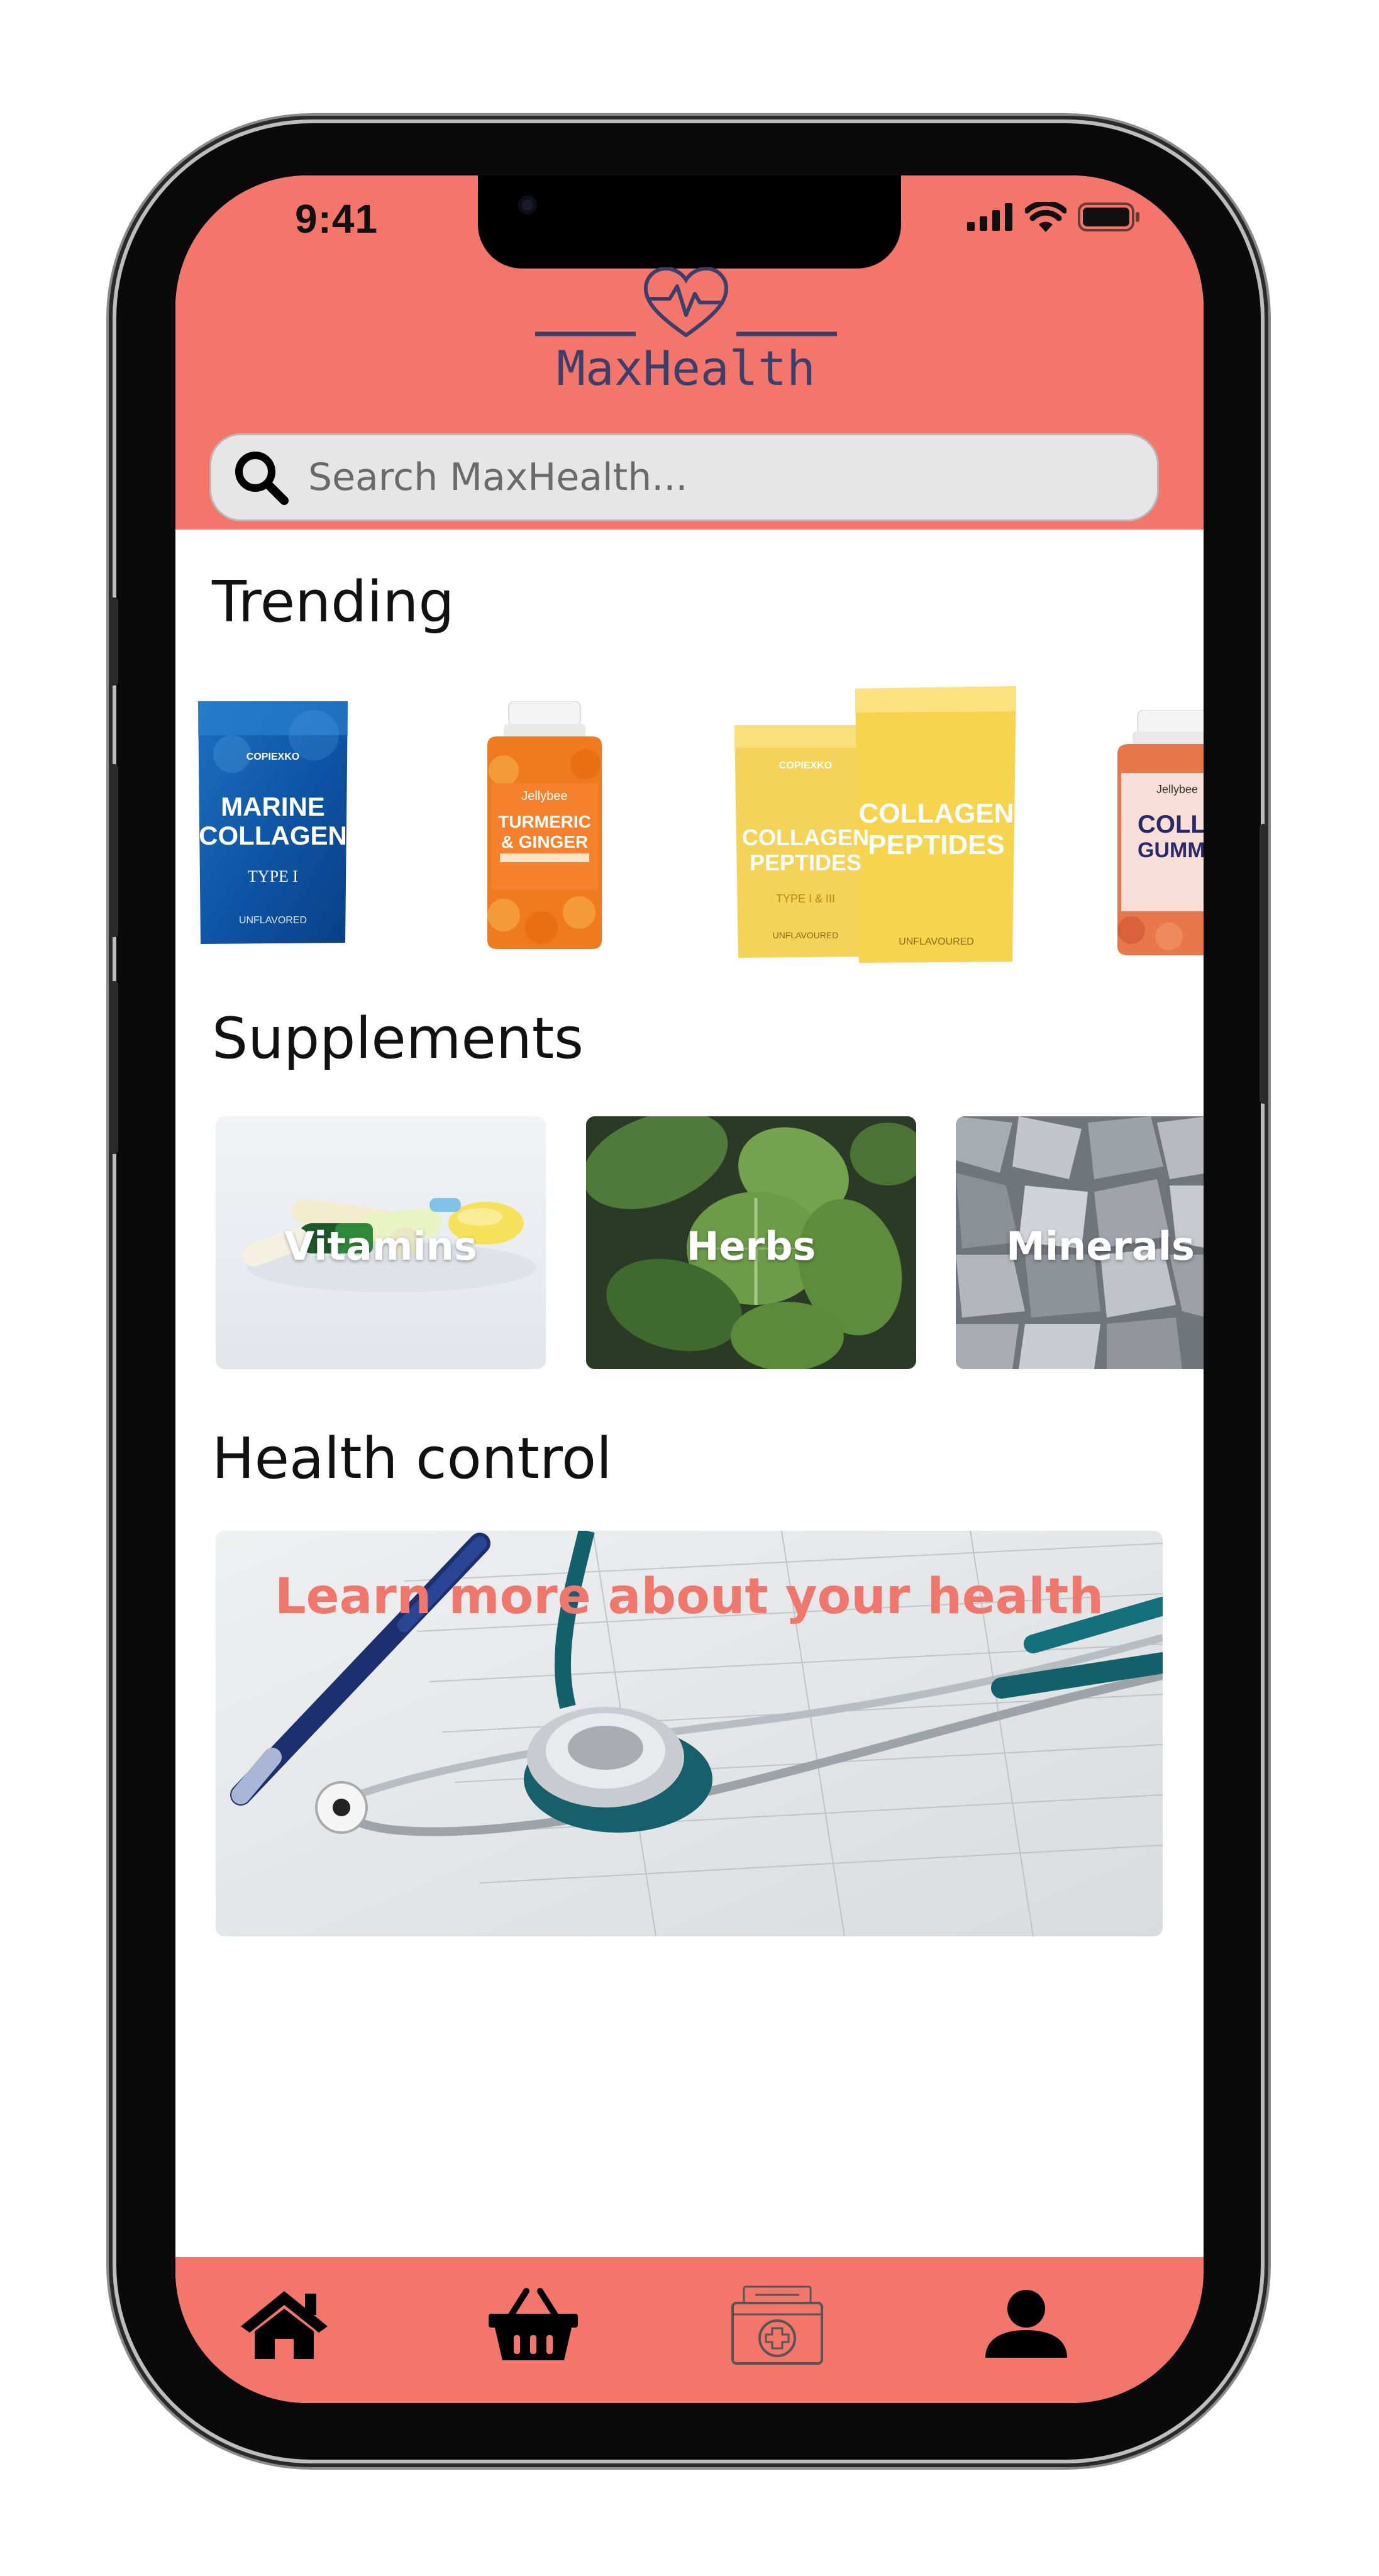 This screenshot has height=2576, width=1379. I want to click on tab-profile, so click(1026, 2325).